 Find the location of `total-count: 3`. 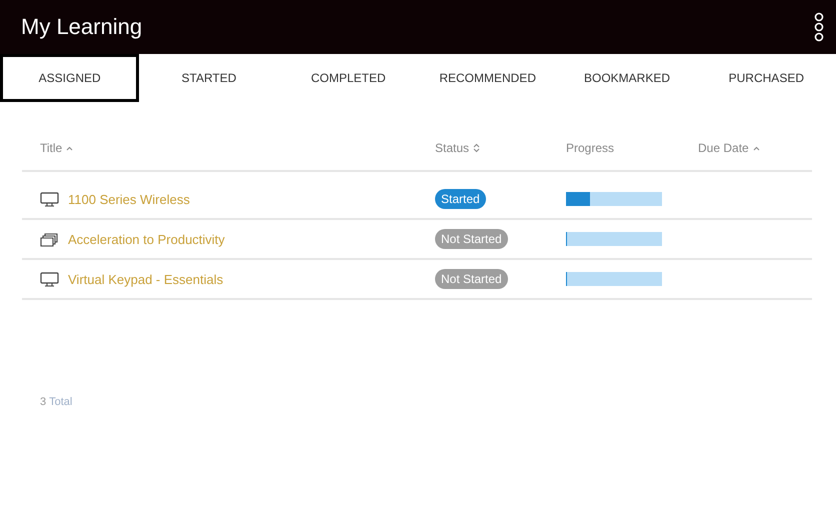

total-count: 3 is located at coordinates (43, 402).